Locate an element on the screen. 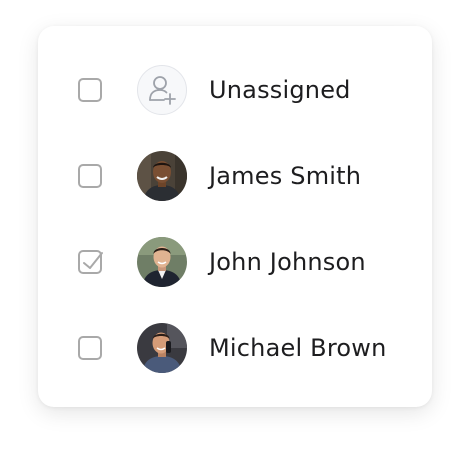  avatar-james-smith is located at coordinates (162, 176).